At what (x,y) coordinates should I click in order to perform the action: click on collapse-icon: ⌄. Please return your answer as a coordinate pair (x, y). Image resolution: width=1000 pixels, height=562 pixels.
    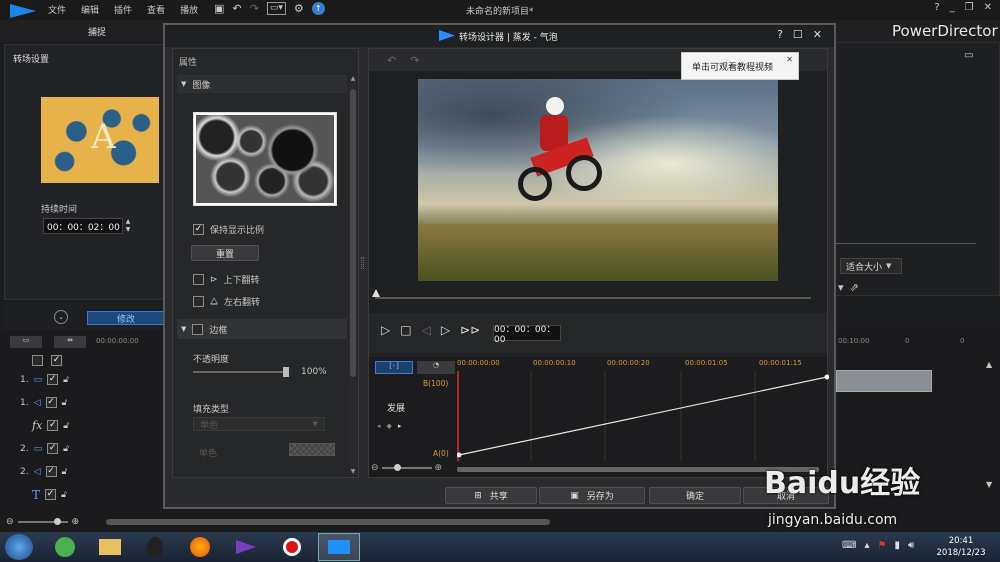
    Looking at the image, I should click on (61, 317).